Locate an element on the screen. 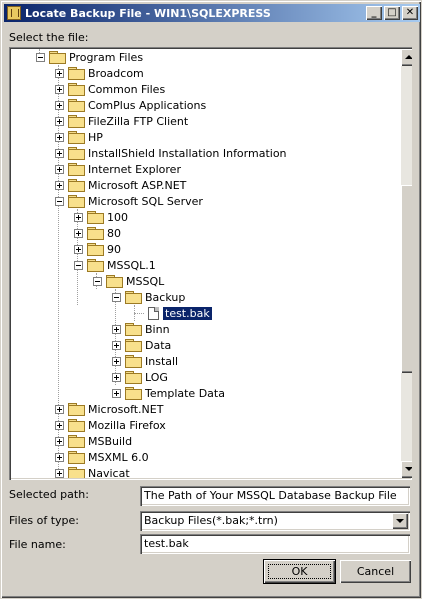  files-of-type-label: Files of type: is located at coordinates (44, 520).